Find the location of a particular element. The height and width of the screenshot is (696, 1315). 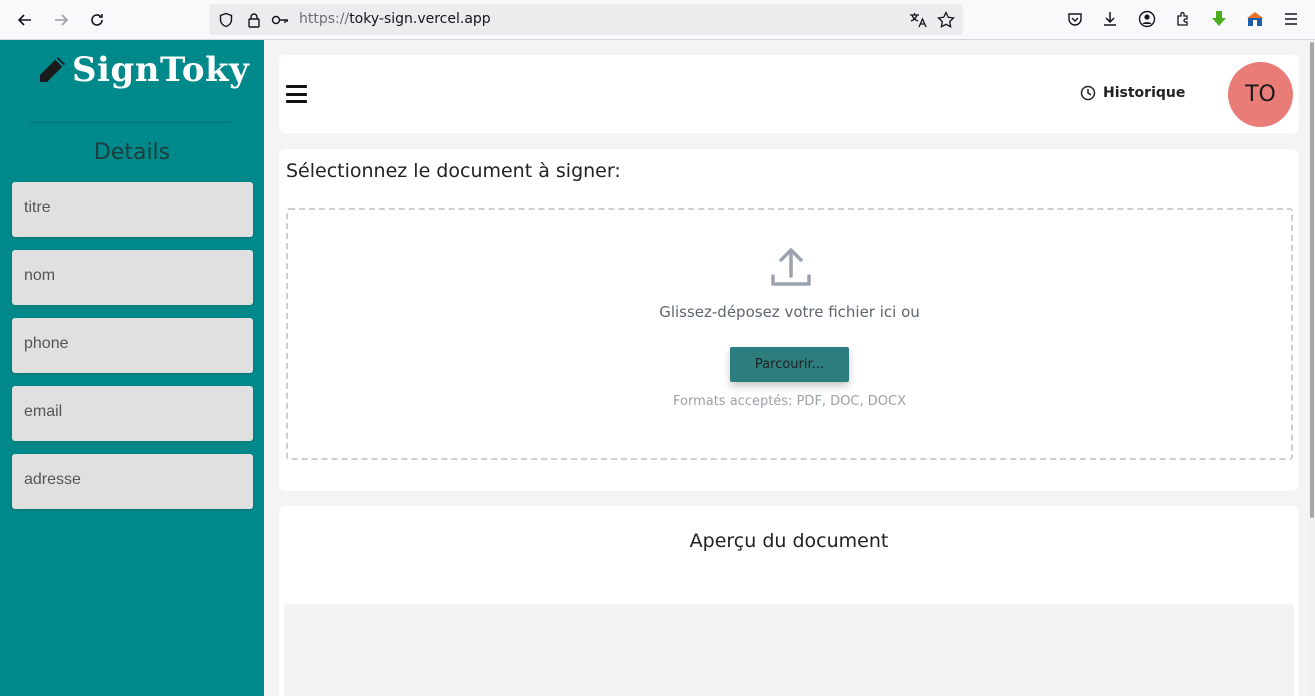

back-button is located at coordinates (25, 20).